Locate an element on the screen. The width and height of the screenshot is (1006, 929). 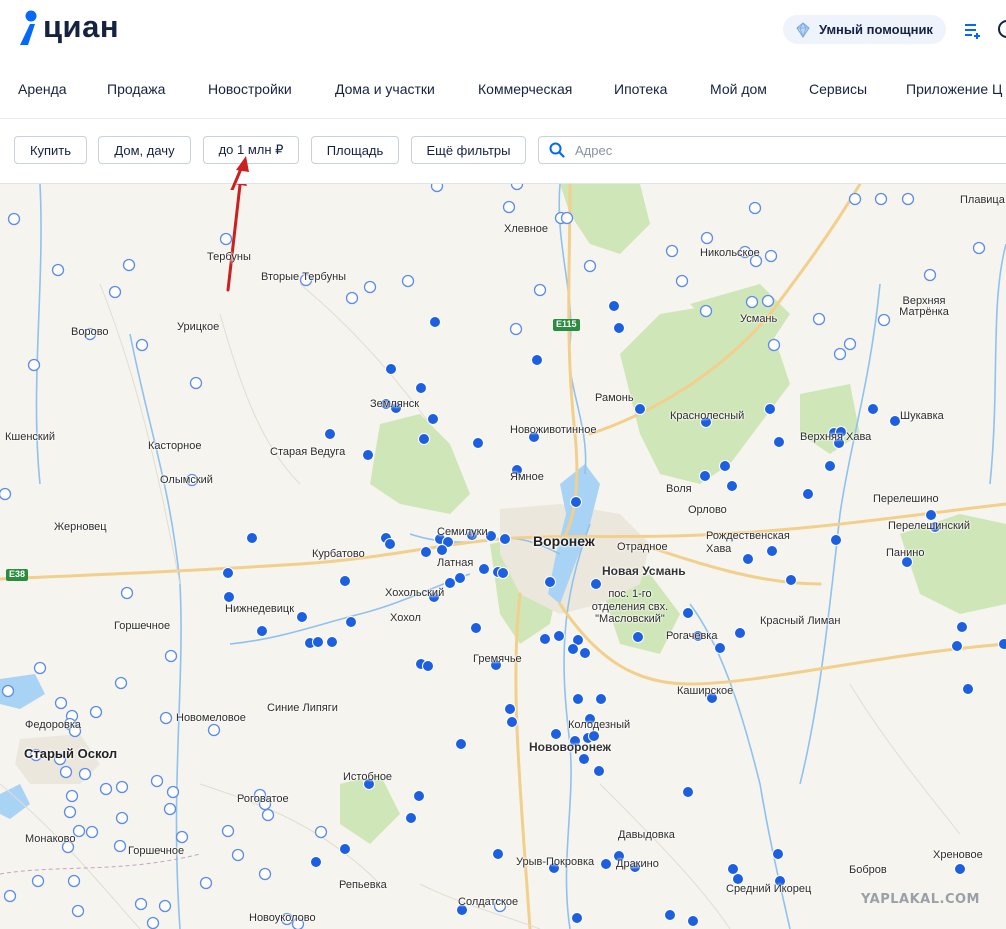
nav-app: Приложение Ц is located at coordinates (954, 89).